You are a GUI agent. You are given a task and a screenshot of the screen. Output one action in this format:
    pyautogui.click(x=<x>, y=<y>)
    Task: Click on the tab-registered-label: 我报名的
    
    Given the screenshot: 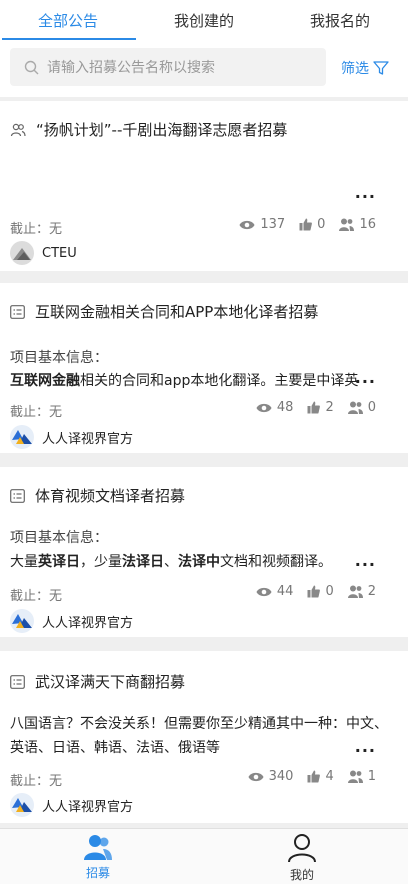 What is the action you would take?
    pyautogui.click(x=339, y=20)
    